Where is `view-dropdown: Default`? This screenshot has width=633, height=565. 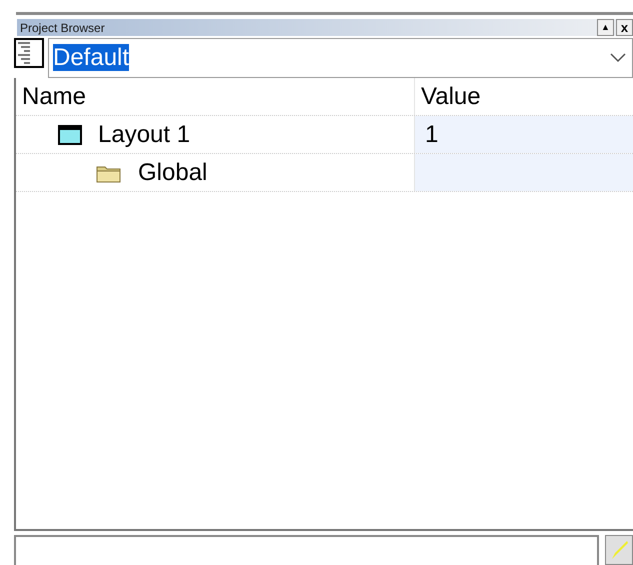
view-dropdown: Default is located at coordinates (340, 58).